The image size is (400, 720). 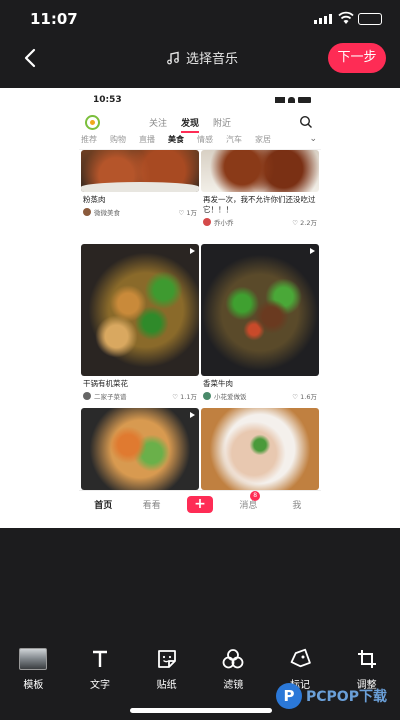 What do you see at coordinates (346, 697) in the screenshot?
I see `watermark-text: PCPOP下载` at bounding box center [346, 697].